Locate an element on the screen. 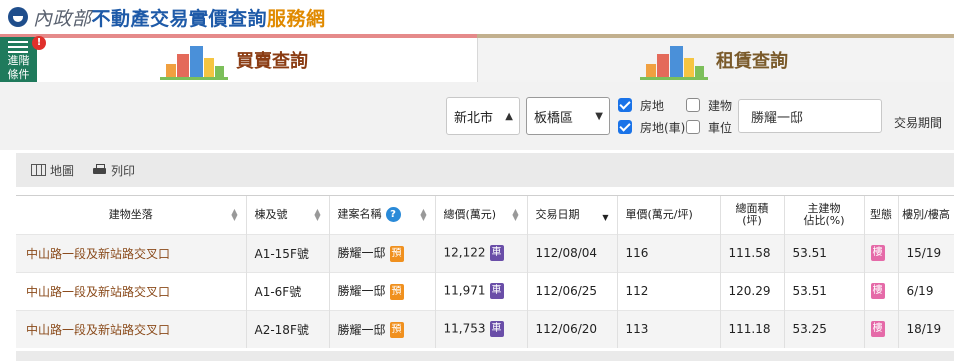 This screenshot has height=361, width=954. city-select: 新北市 ▲︎ is located at coordinates (483, 116).